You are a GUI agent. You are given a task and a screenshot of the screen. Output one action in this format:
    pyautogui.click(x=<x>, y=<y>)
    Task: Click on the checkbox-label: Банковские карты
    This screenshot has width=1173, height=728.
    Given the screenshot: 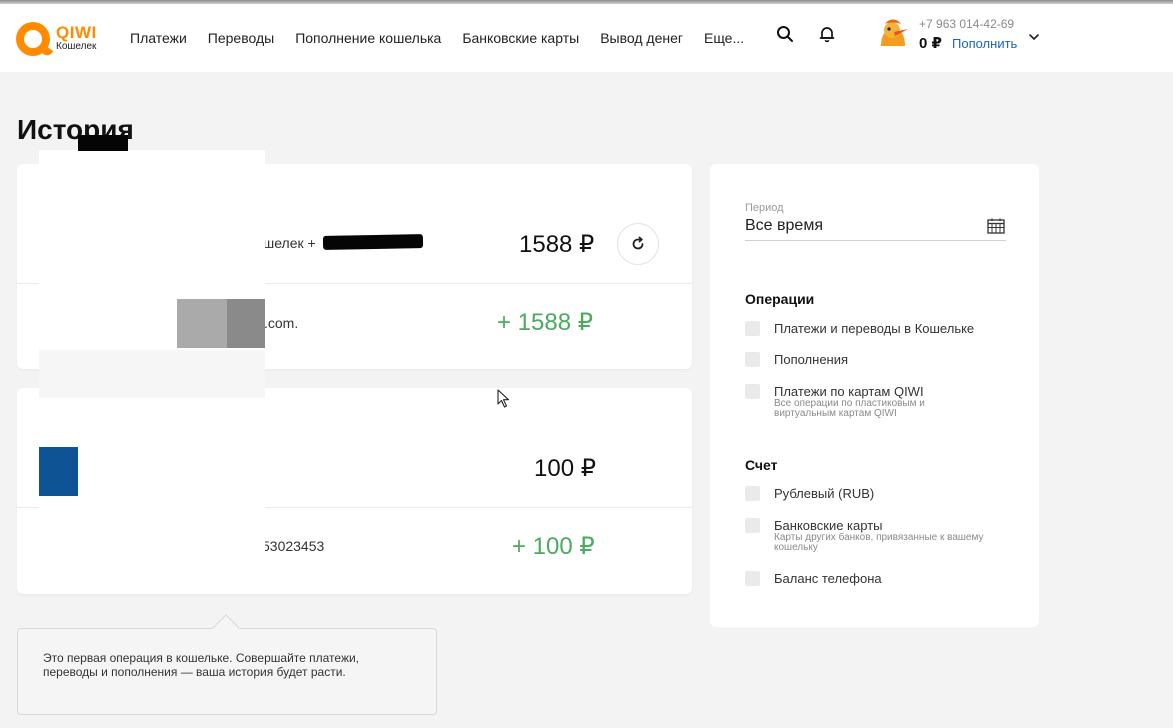 What is the action you would take?
    pyautogui.click(x=828, y=525)
    